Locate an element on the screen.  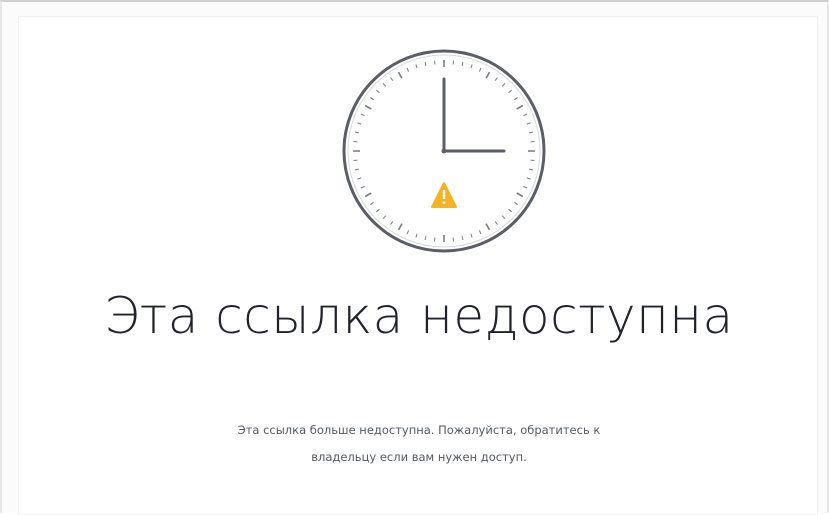
error-message-line-2: владельцу если вам нужен доступ. is located at coordinates (419, 457).